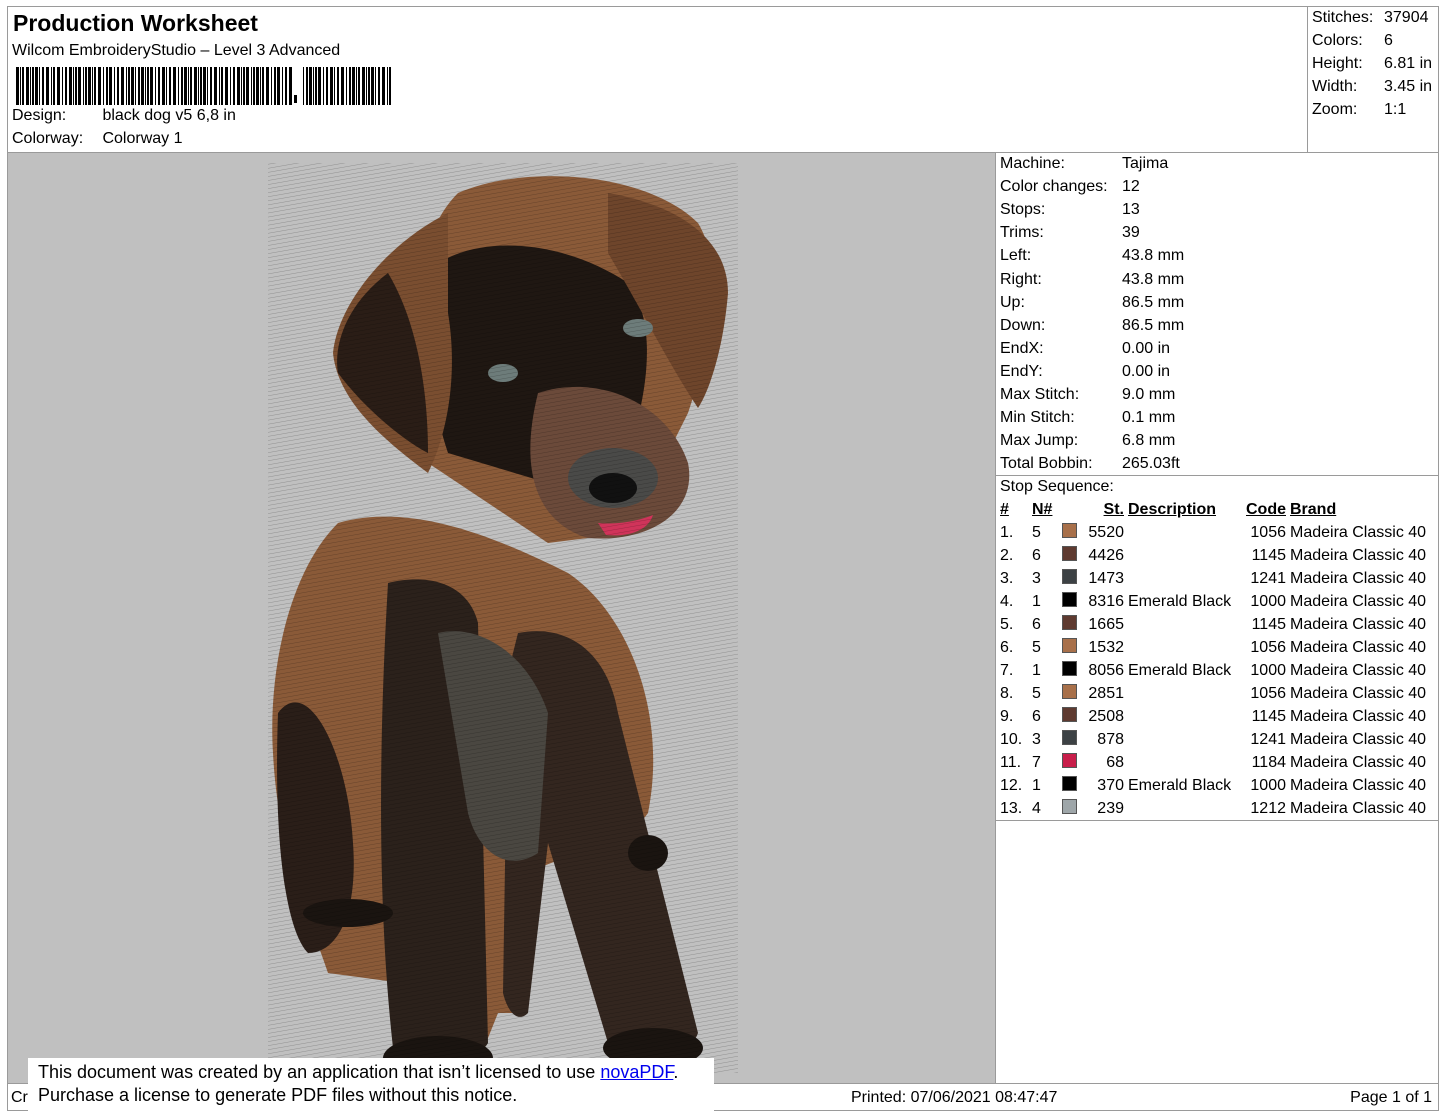  Describe the element at coordinates (1070, 210) in the screenshot. I see `info-row: Stops: 13` at that location.